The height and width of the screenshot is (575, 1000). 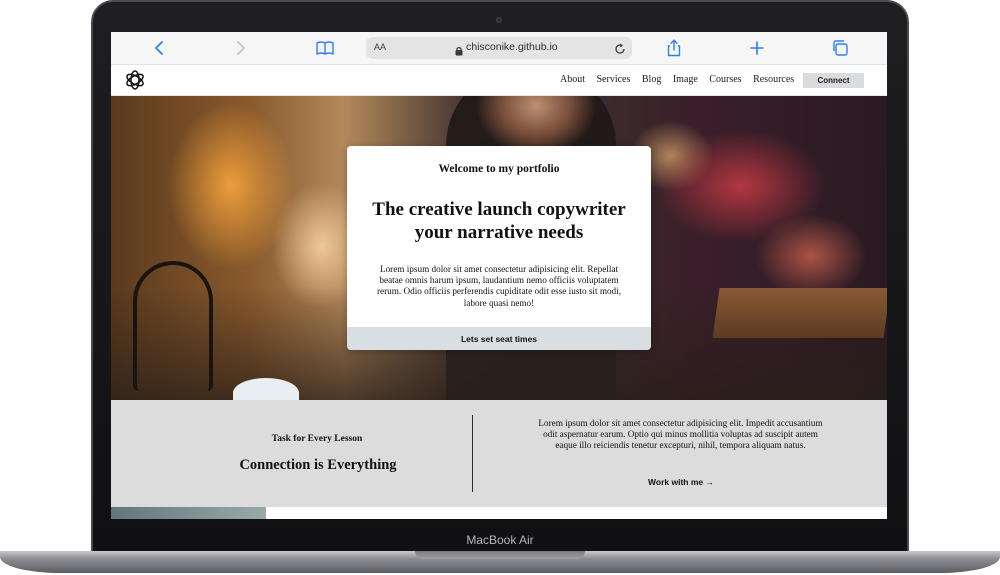 What do you see at coordinates (674, 48) in the screenshot?
I see `share-icon` at bounding box center [674, 48].